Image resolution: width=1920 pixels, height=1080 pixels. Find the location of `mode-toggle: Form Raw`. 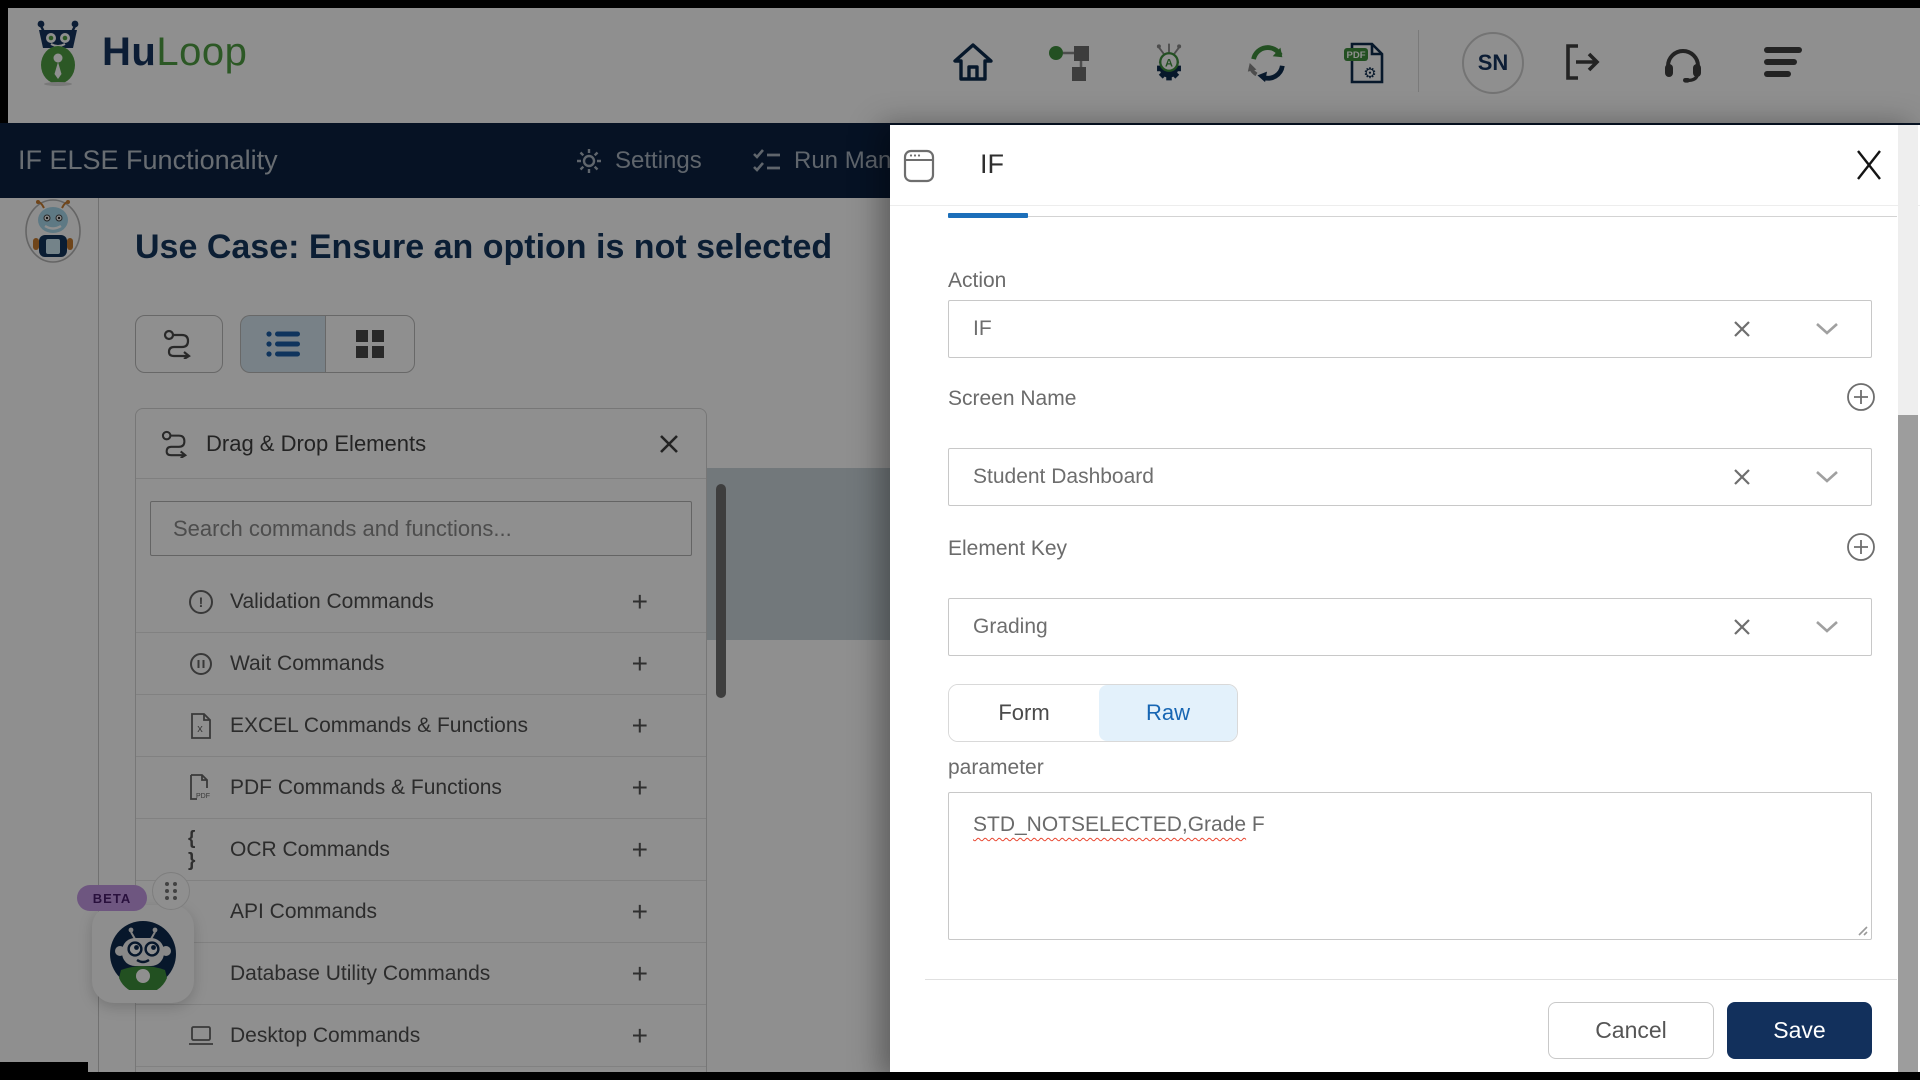

mode-toggle: Form Raw is located at coordinates (1093, 713).